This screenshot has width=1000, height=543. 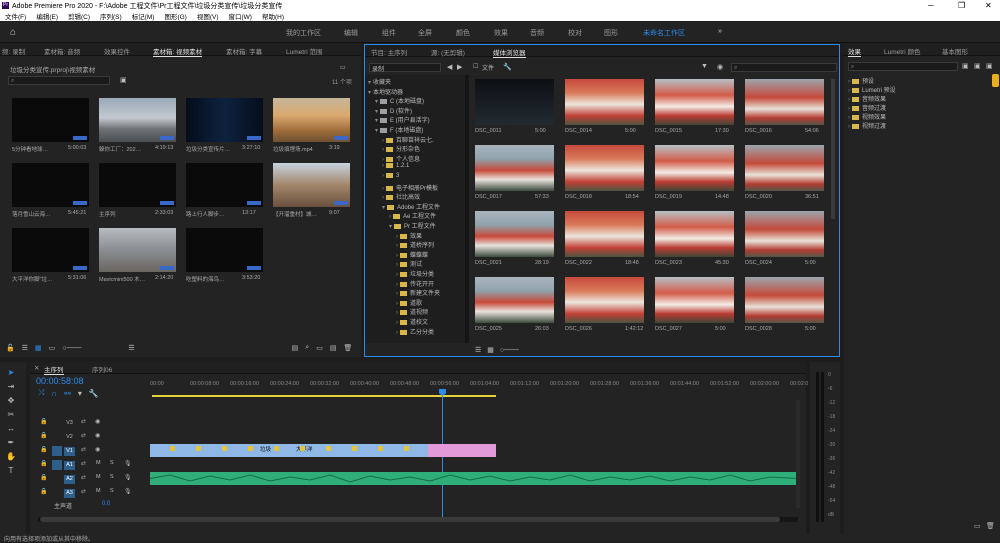 What do you see at coordinates (123, 80) in the screenshot?
I see `new-bin-icon: ▣` at bounding box center [123, 80].